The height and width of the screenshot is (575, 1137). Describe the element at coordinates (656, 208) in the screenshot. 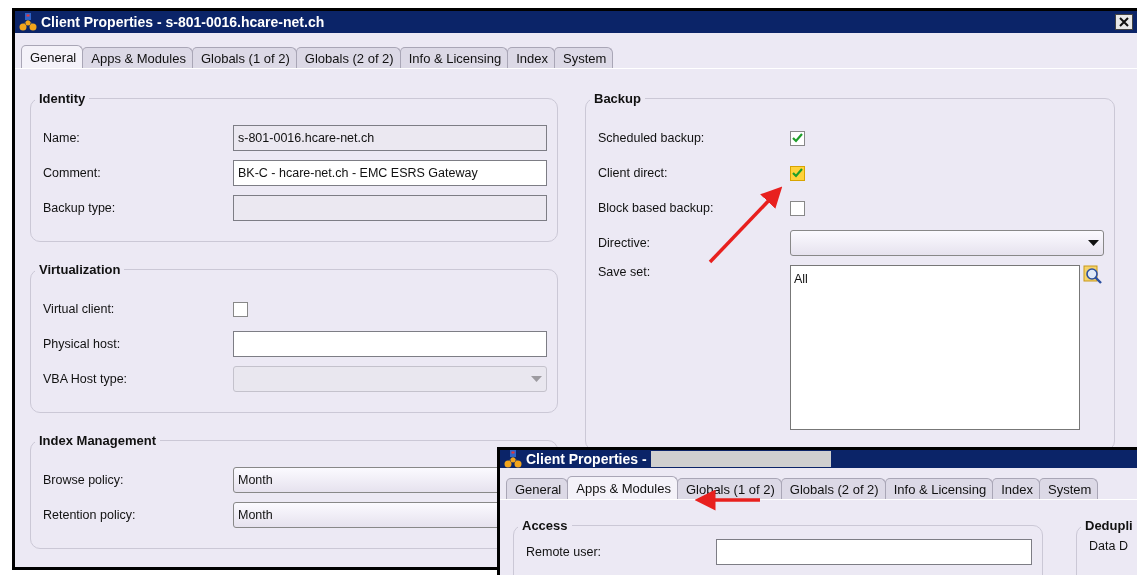

I see `field-label: Block based backup:` at that location.